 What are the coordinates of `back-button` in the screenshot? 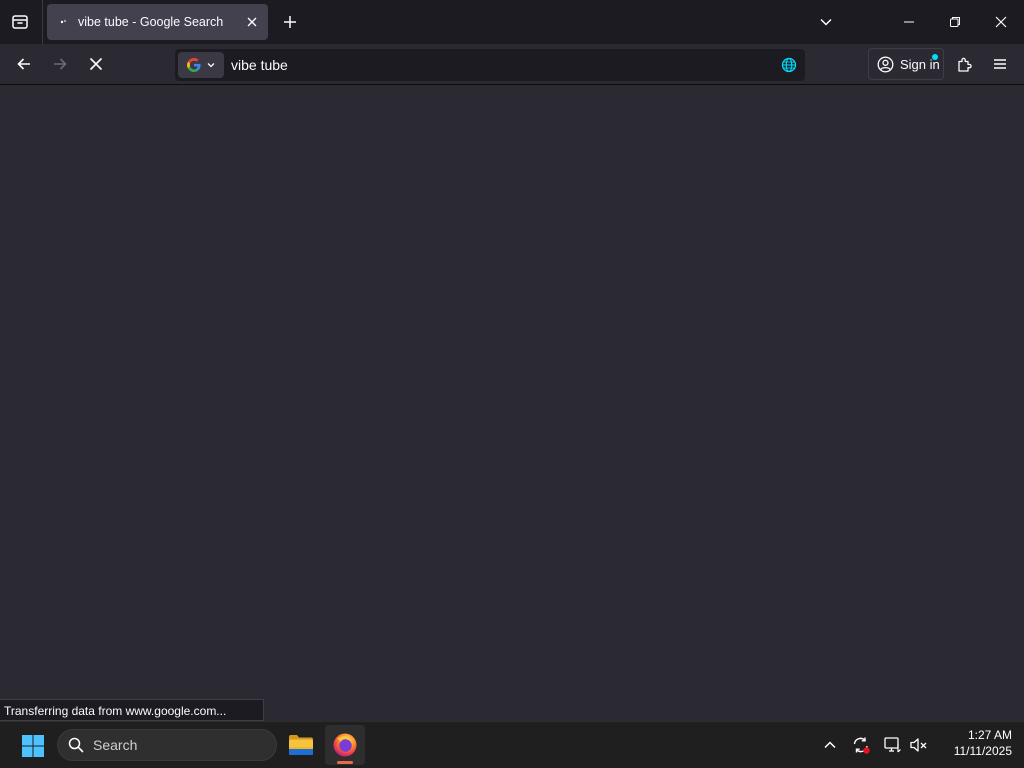 It's located at (24, 64).